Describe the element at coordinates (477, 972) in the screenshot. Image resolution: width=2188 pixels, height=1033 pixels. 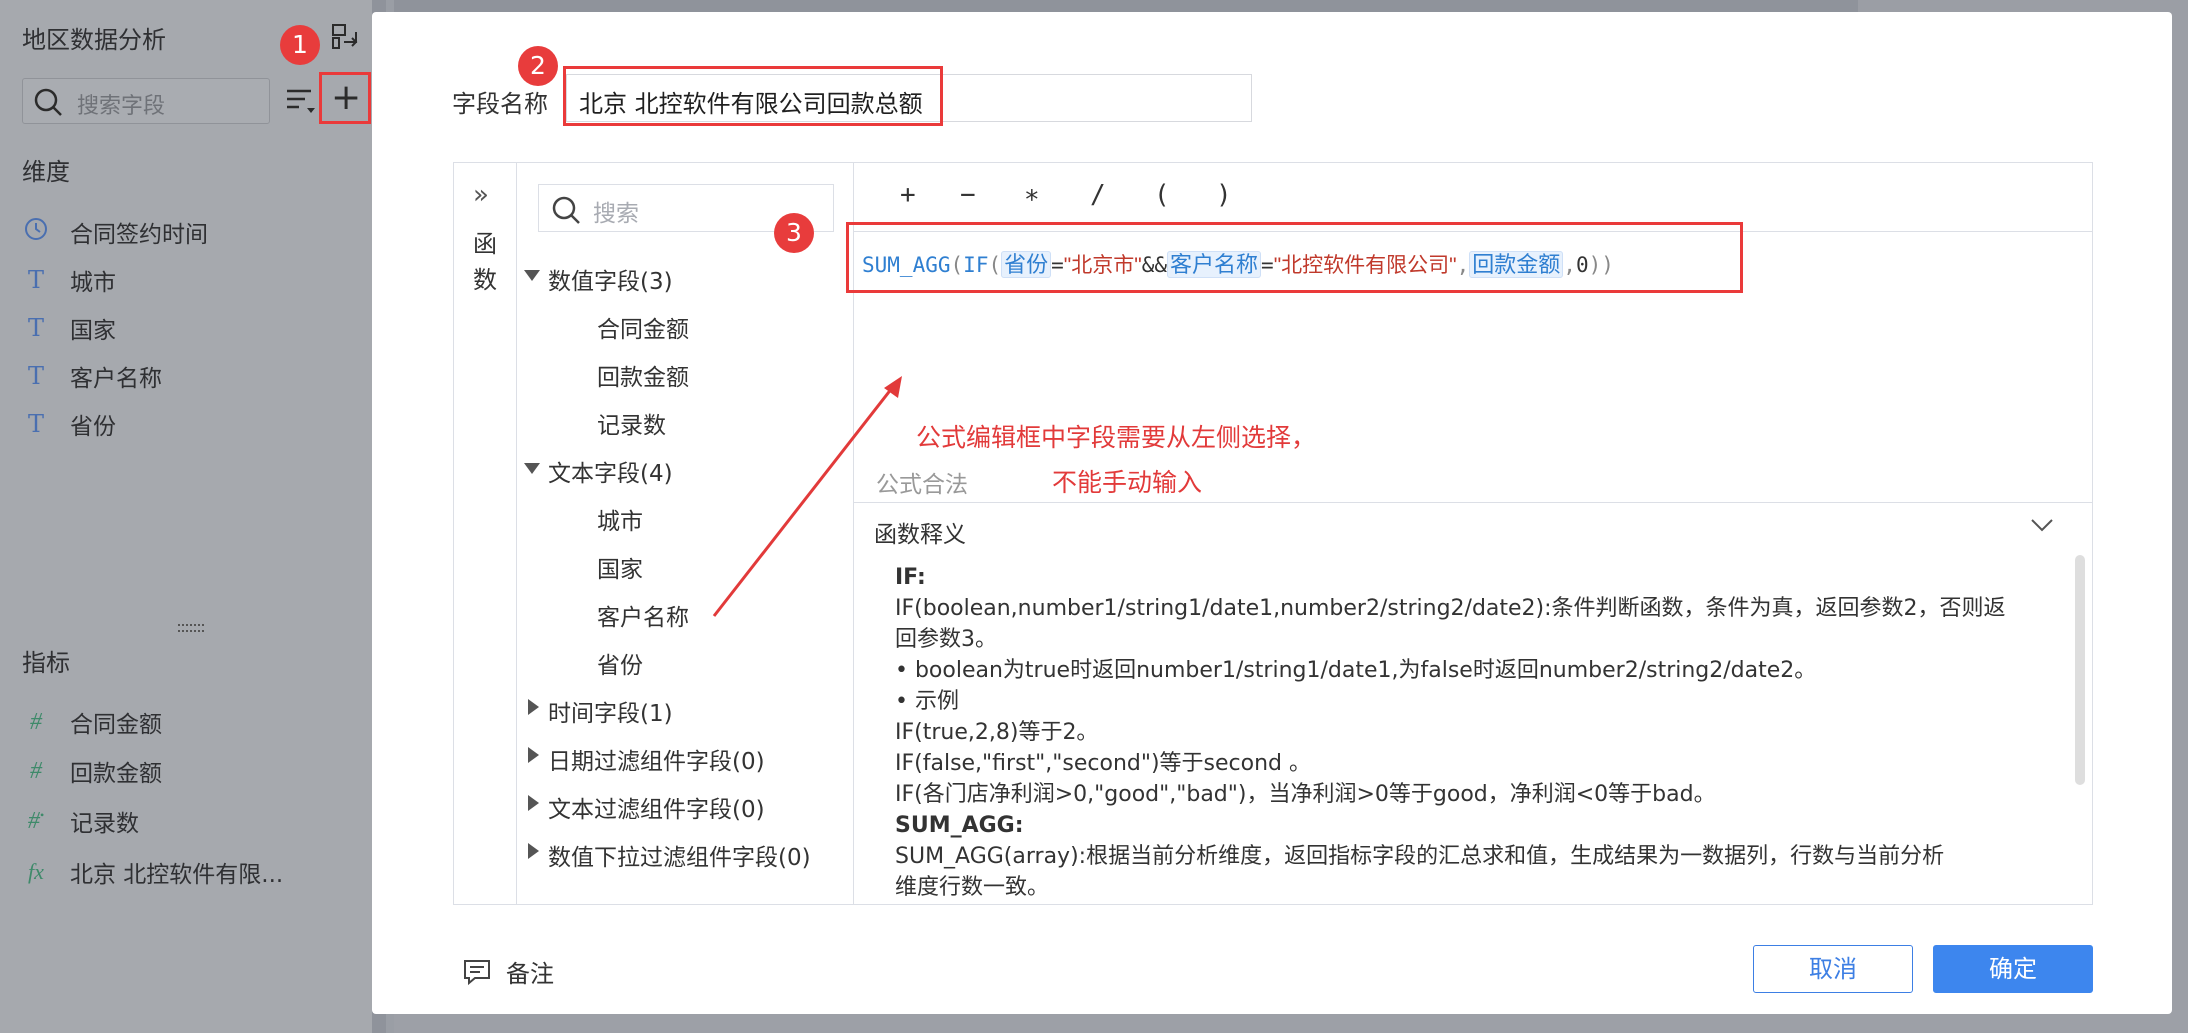
I see `comment-icon` at that location.